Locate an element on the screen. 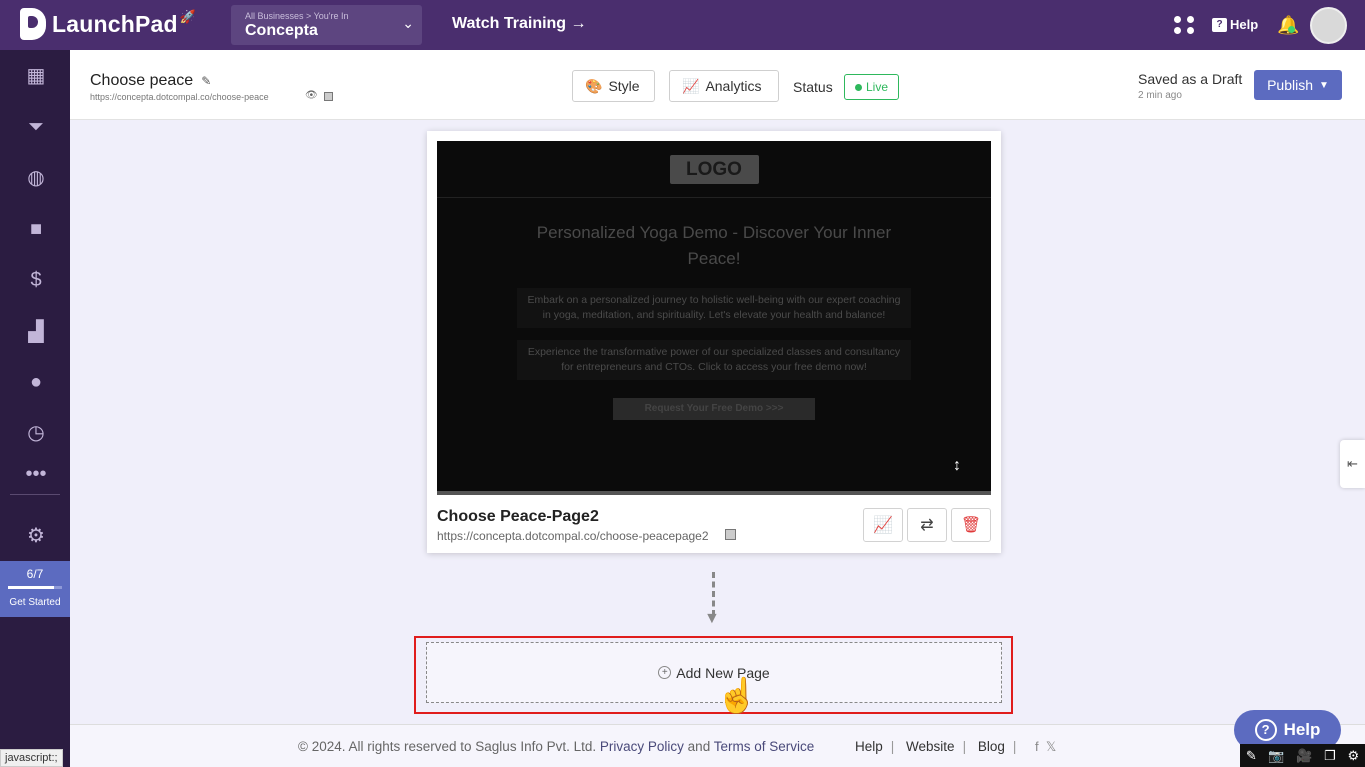 The height and width of the screenshot is (767, 1365). browser-status-bar: javascript:; is located at coordinates (31, 758).